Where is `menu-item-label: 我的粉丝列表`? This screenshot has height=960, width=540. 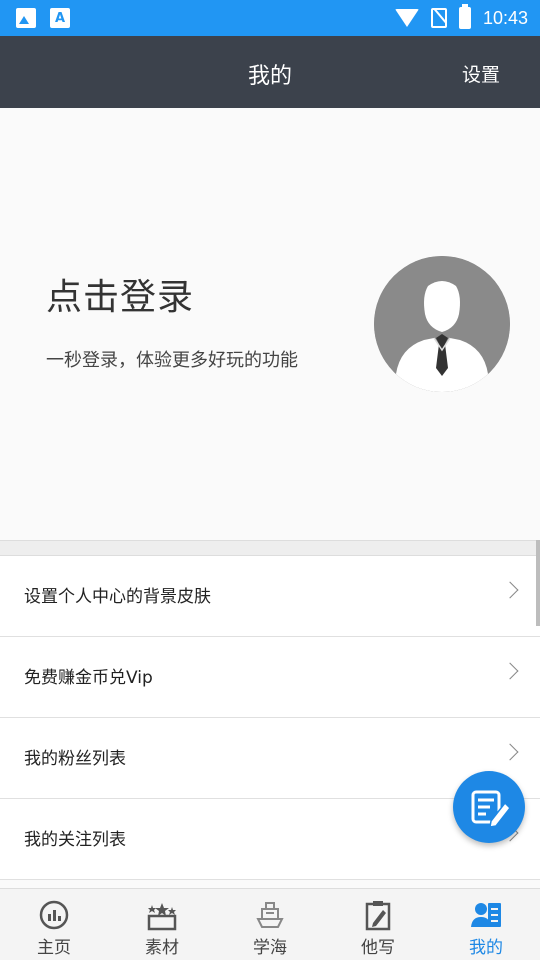 menu-item-label: 我的粉丝列表 is located at coordinates (75, 759).